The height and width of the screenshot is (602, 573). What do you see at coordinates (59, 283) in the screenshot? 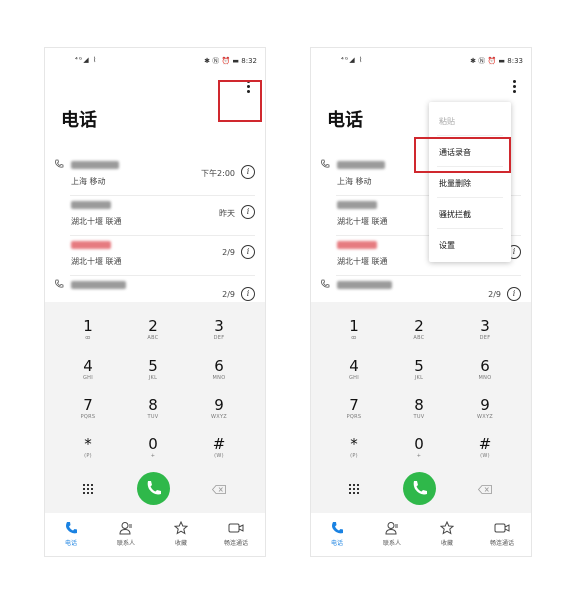
I see `incoming-call-icon` at bounding box center [59, 283].